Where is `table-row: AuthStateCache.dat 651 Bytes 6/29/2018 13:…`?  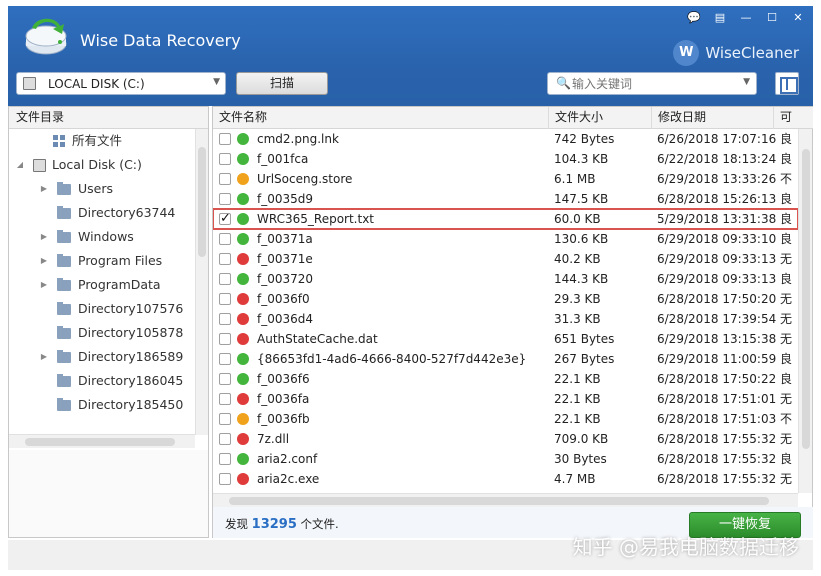 table-row: AuthStateCache.dat 651 Bytes 6/29/2018 13:… is located at coordinates (505, 339).